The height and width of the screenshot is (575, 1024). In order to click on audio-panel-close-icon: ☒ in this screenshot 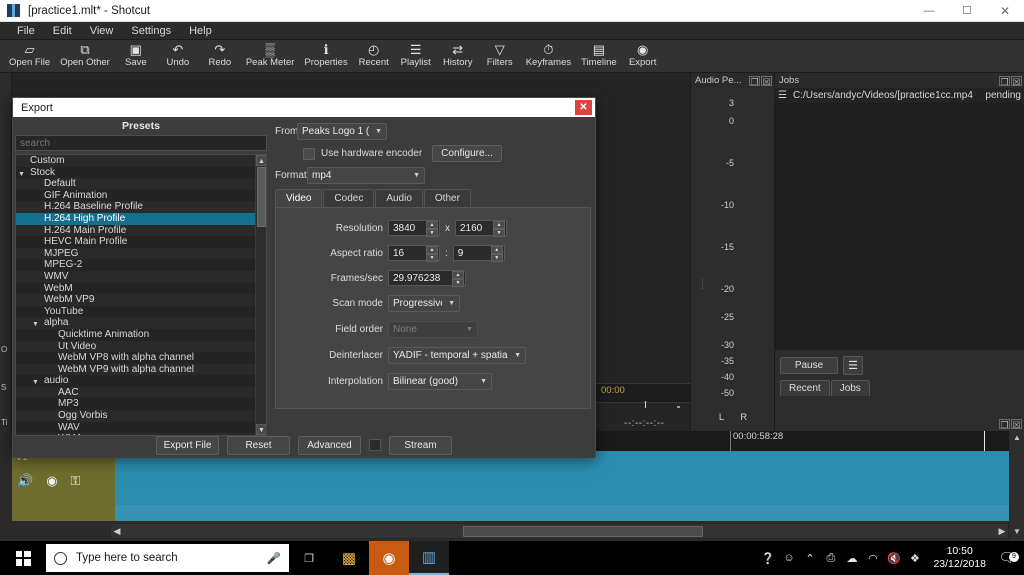, I will do `click(766, 81)`.